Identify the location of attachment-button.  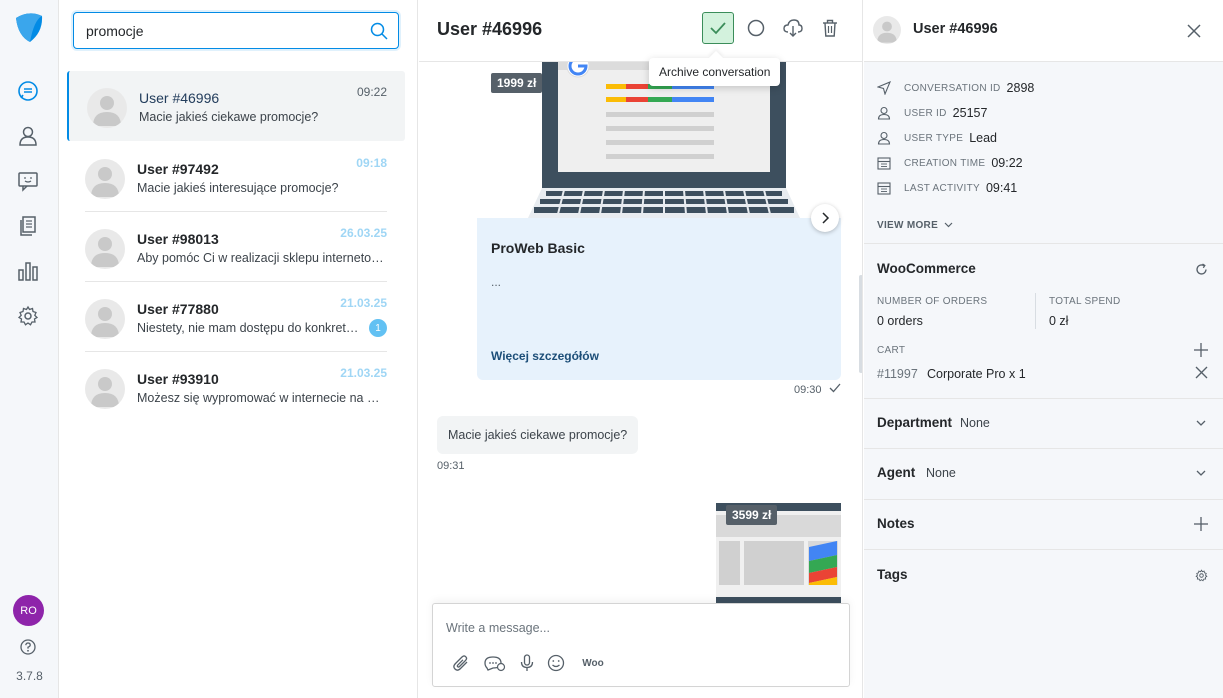
(461, 663).